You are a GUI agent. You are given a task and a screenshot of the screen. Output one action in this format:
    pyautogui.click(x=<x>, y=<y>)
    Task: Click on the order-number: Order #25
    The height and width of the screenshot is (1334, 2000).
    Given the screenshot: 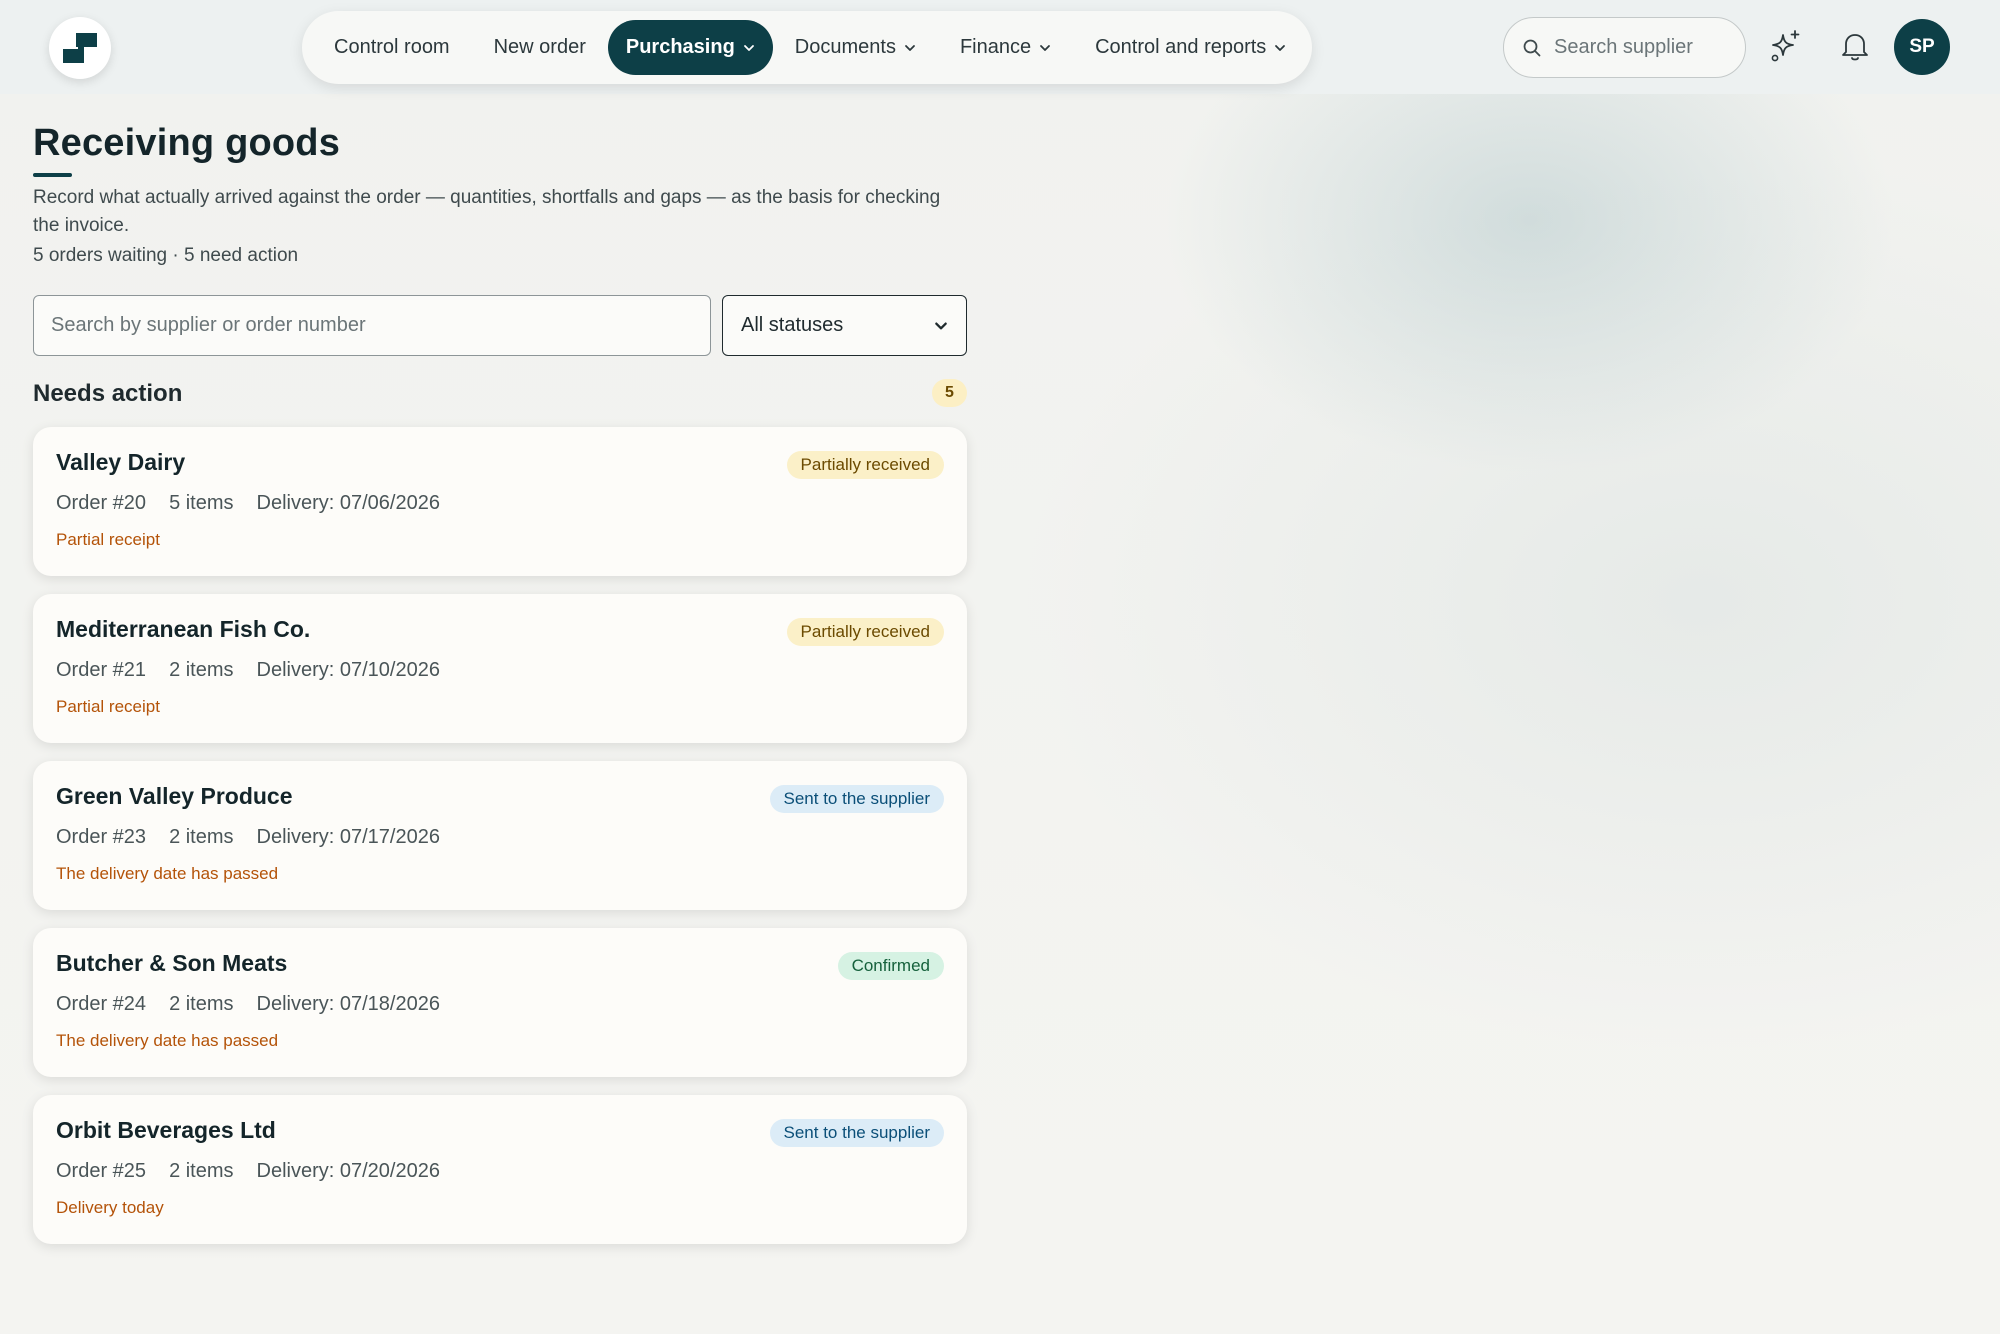 What is the action you would take?
    pyautogui.click(x=101, y=1171)
    